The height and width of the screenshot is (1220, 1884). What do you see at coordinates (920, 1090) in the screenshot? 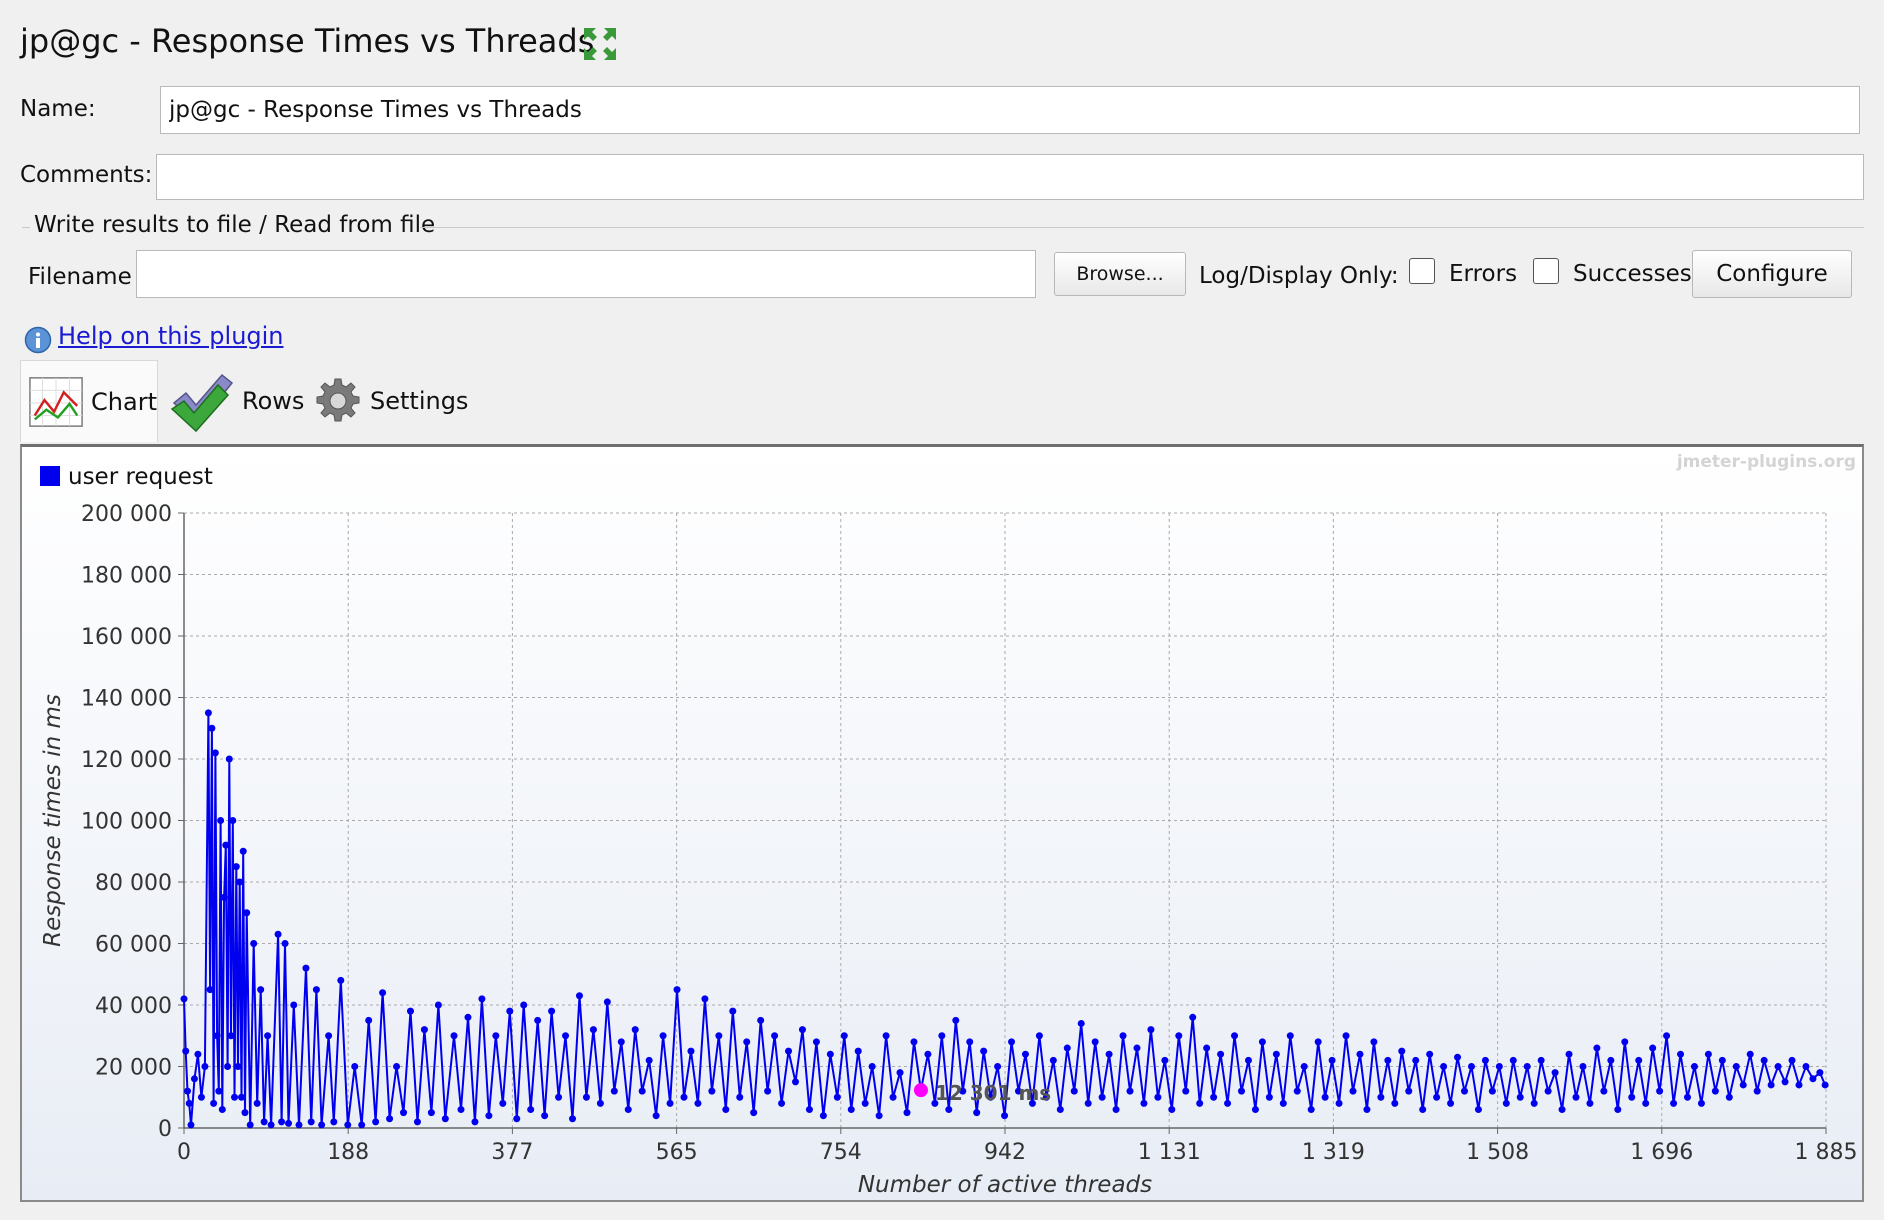
I see `highlight-point` at bounding box center [920, 1090].